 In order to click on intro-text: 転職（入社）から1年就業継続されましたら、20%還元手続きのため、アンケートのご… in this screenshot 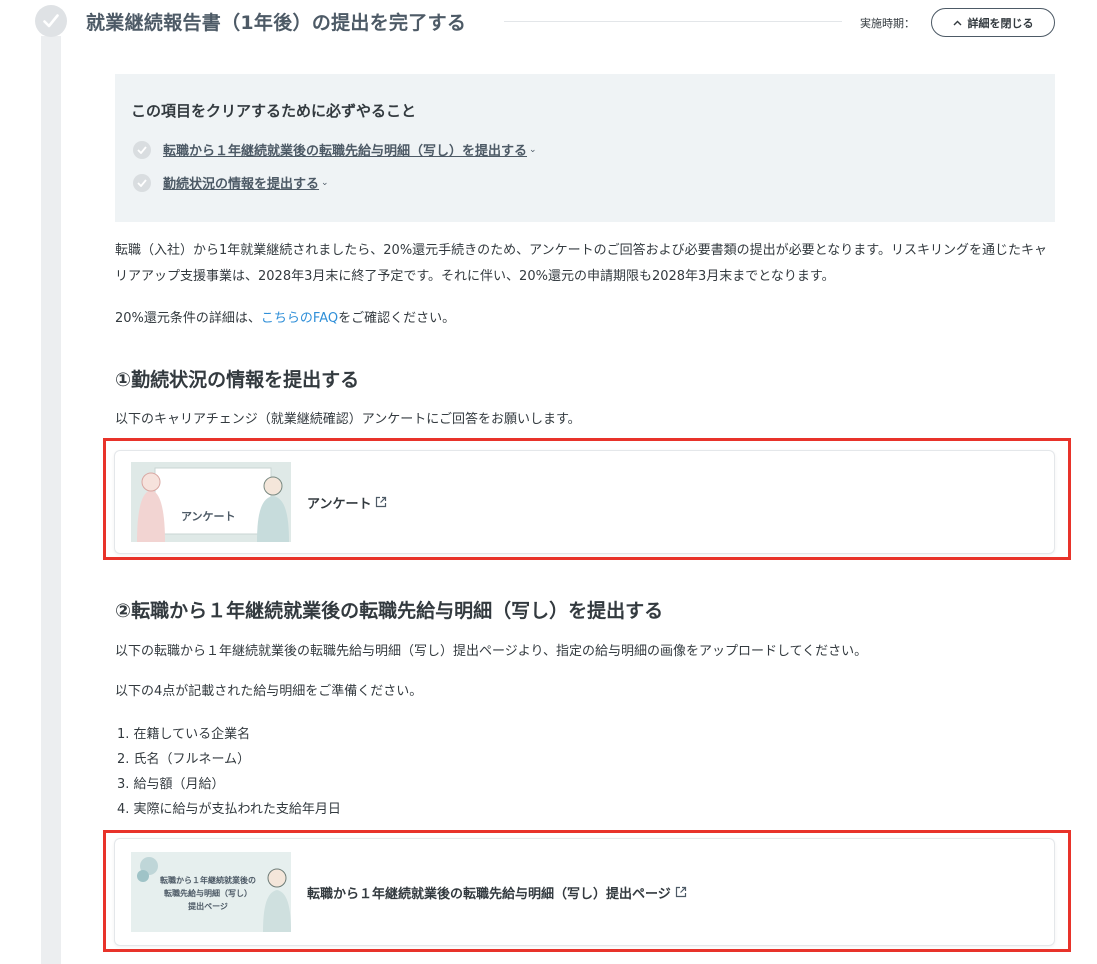, I will do `click(581, 263)`.